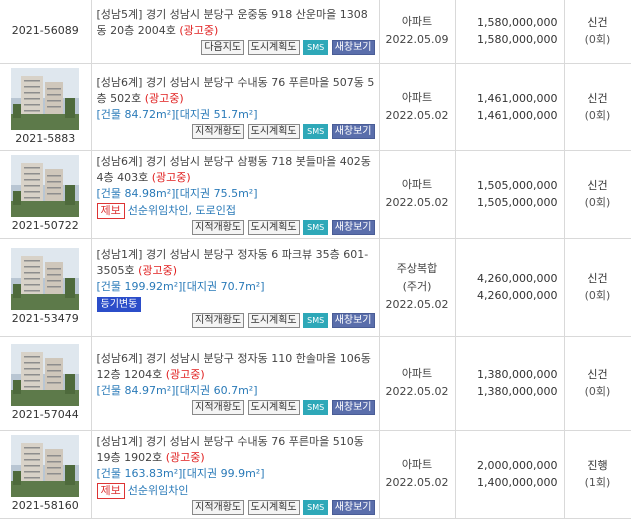 Image resolution: width=631 pixels, height=521 pixels. What do you see at coordinates (180, 286) in the screenshot?
I see `area-info: [건물 199.92m²][대지권 70.7m²]` at bounding box center [180, 286].